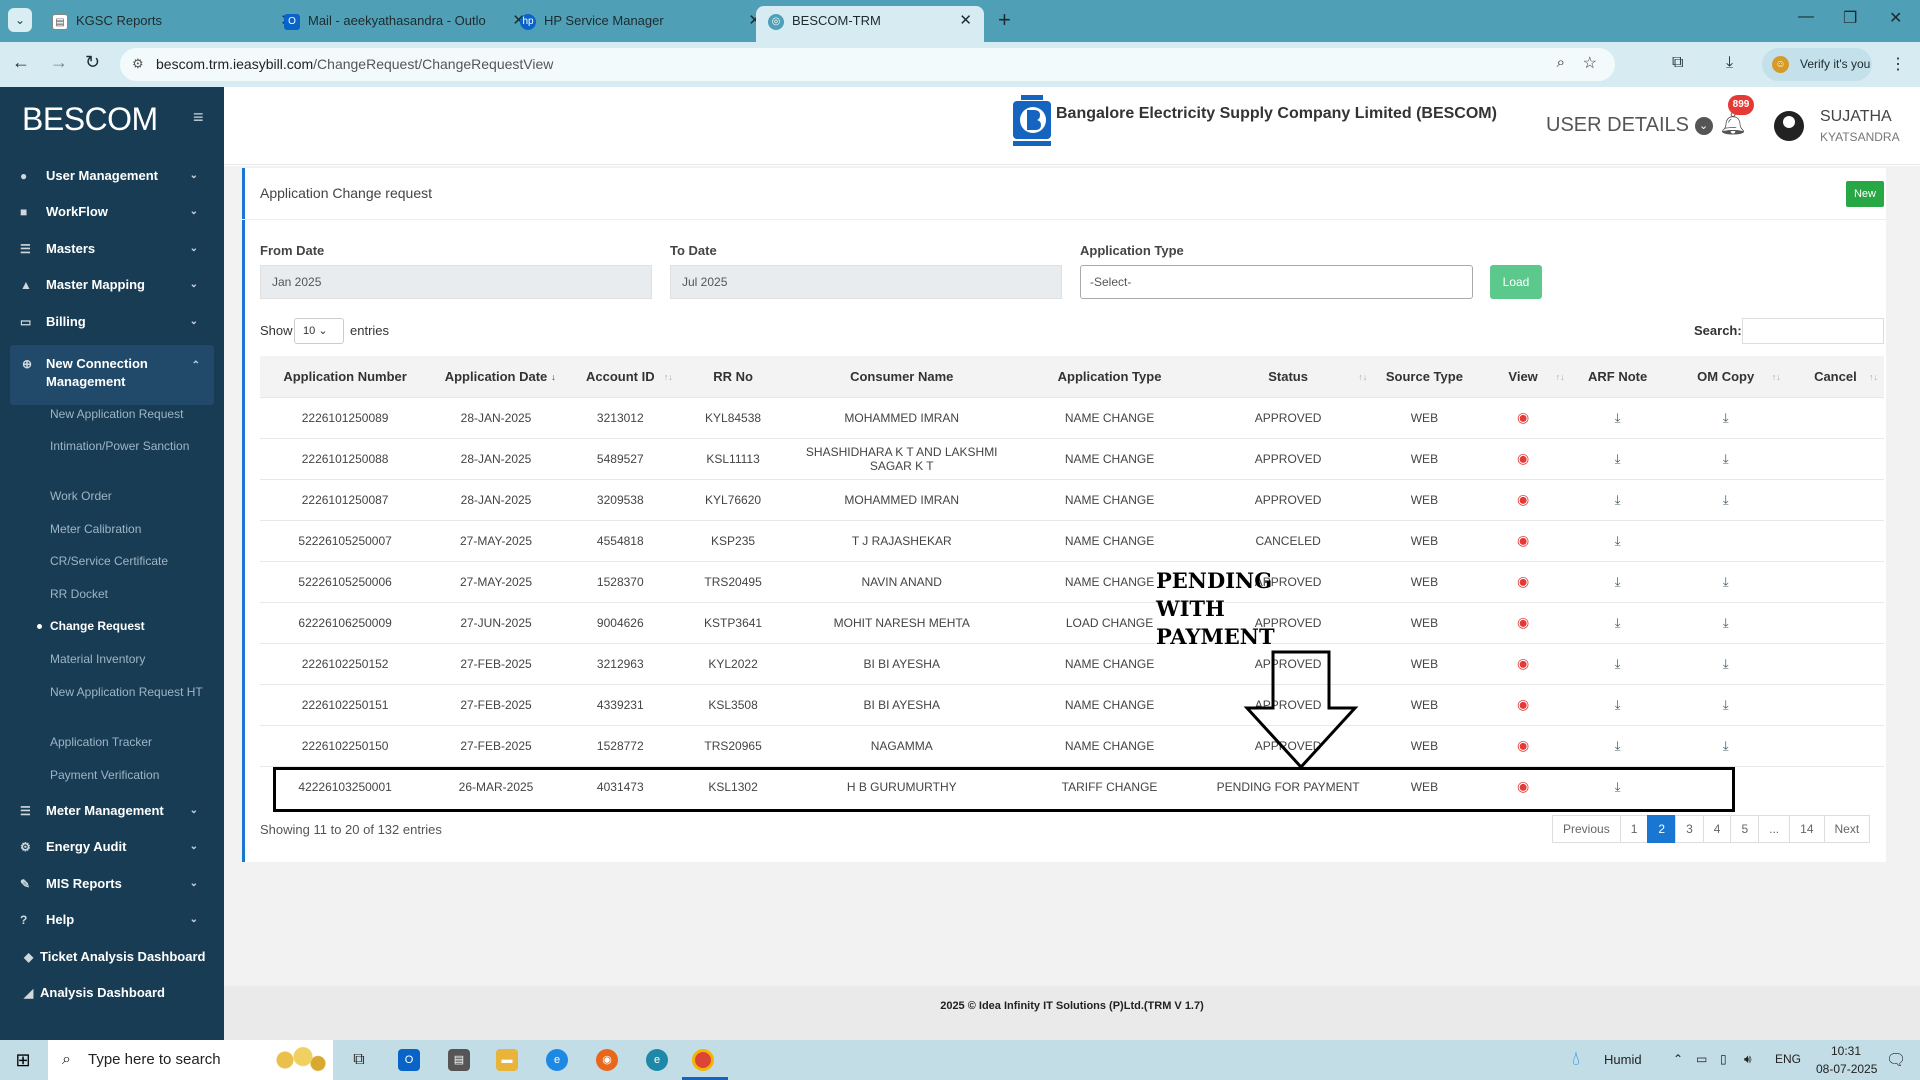  I want to click on notifications-icon: 🗨︎, so click(1896, 1060).